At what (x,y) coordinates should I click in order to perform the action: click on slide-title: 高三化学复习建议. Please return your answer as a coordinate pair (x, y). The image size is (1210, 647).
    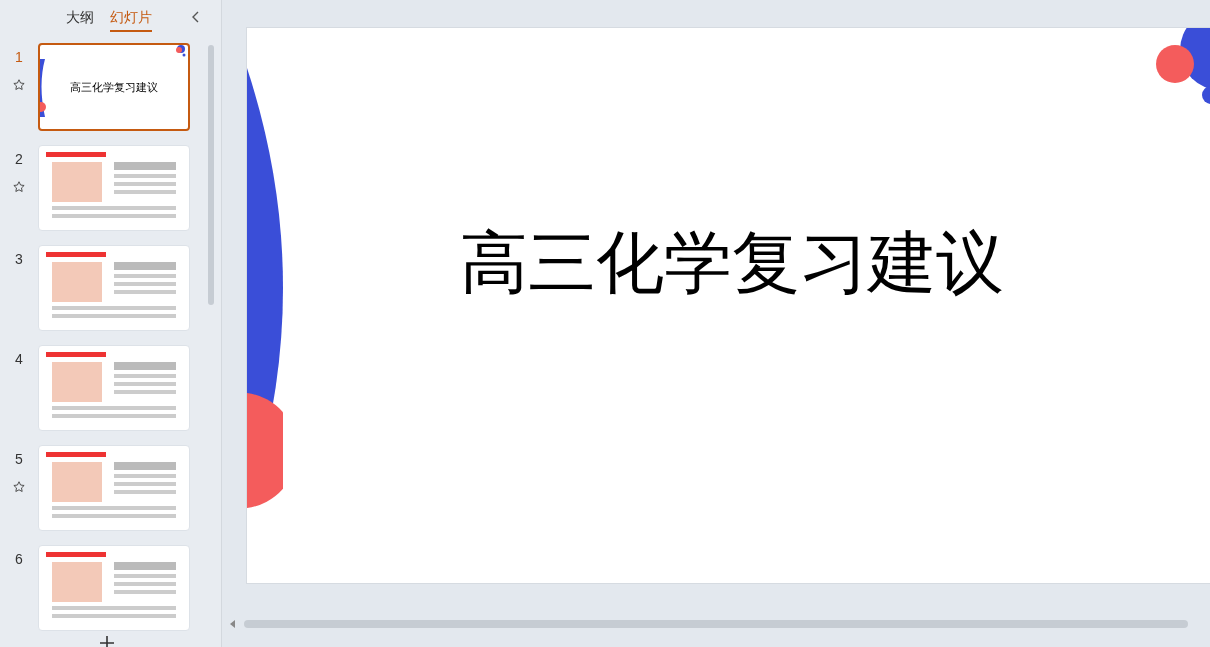
    Looking at the image, I should click on (732, 261).